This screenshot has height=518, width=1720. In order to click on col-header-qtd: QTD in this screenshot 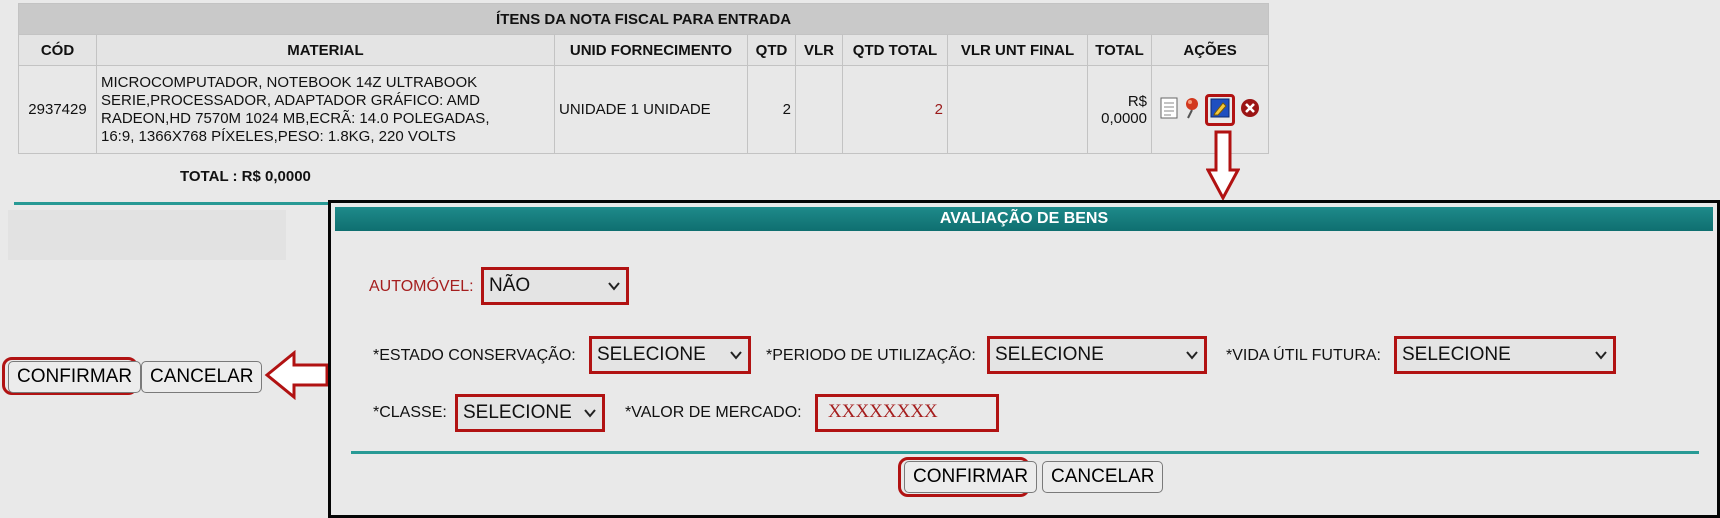, I will do `click(771, 50)`.